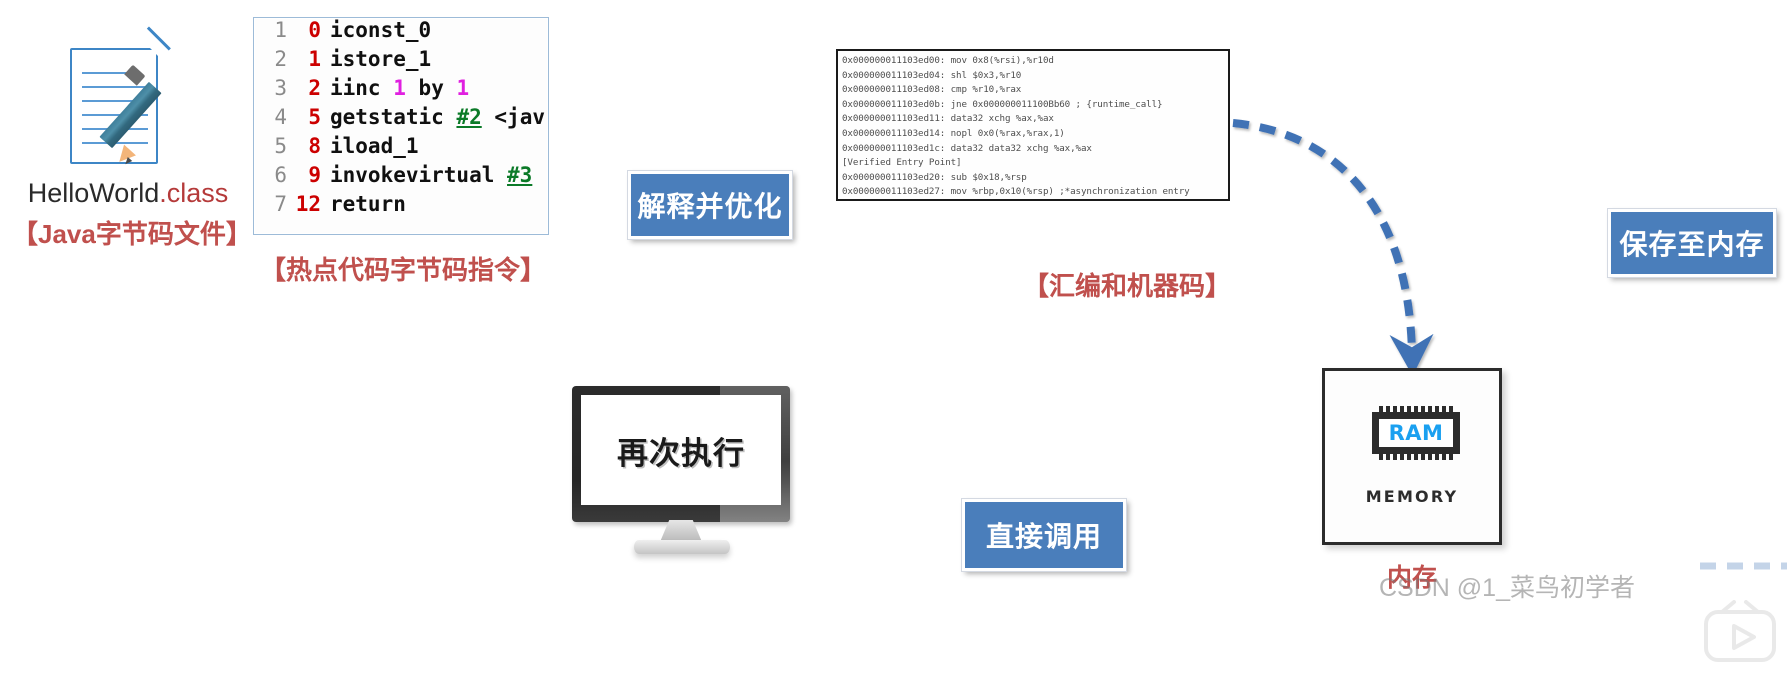 Image resolution: width=1787 pixels, height=691 pixels. Describe the element at coordinates (314, 30) in the screenshot. I see `bytecode-offset: 0` at that location.